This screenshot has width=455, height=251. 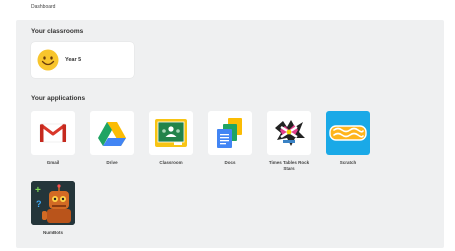 What do you see at coordinates (112, 162) in the screenshot?
I see `app-label: Drive` at bounding box center [112, 162].